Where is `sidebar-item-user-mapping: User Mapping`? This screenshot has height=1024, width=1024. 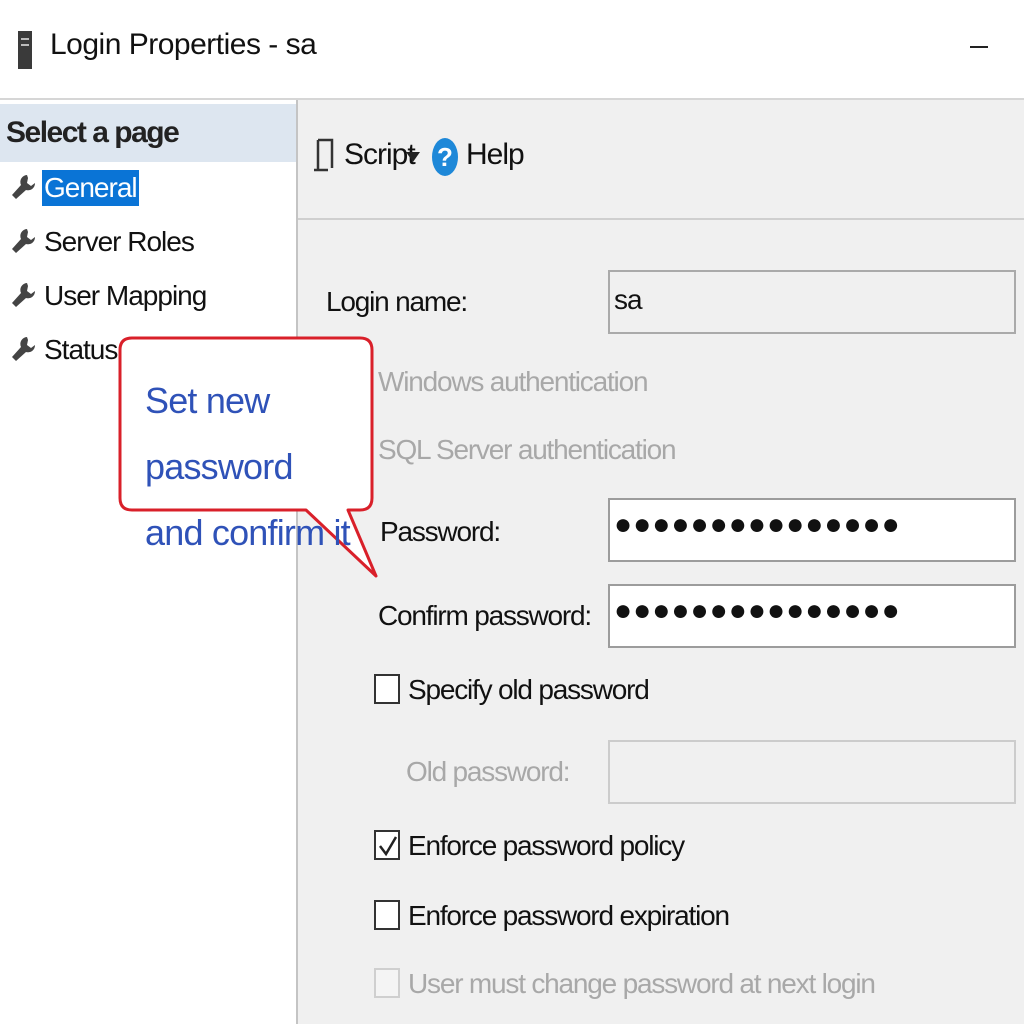 sidebar-item-user-mapping: User Mapping is located at coordinates (148, 295).